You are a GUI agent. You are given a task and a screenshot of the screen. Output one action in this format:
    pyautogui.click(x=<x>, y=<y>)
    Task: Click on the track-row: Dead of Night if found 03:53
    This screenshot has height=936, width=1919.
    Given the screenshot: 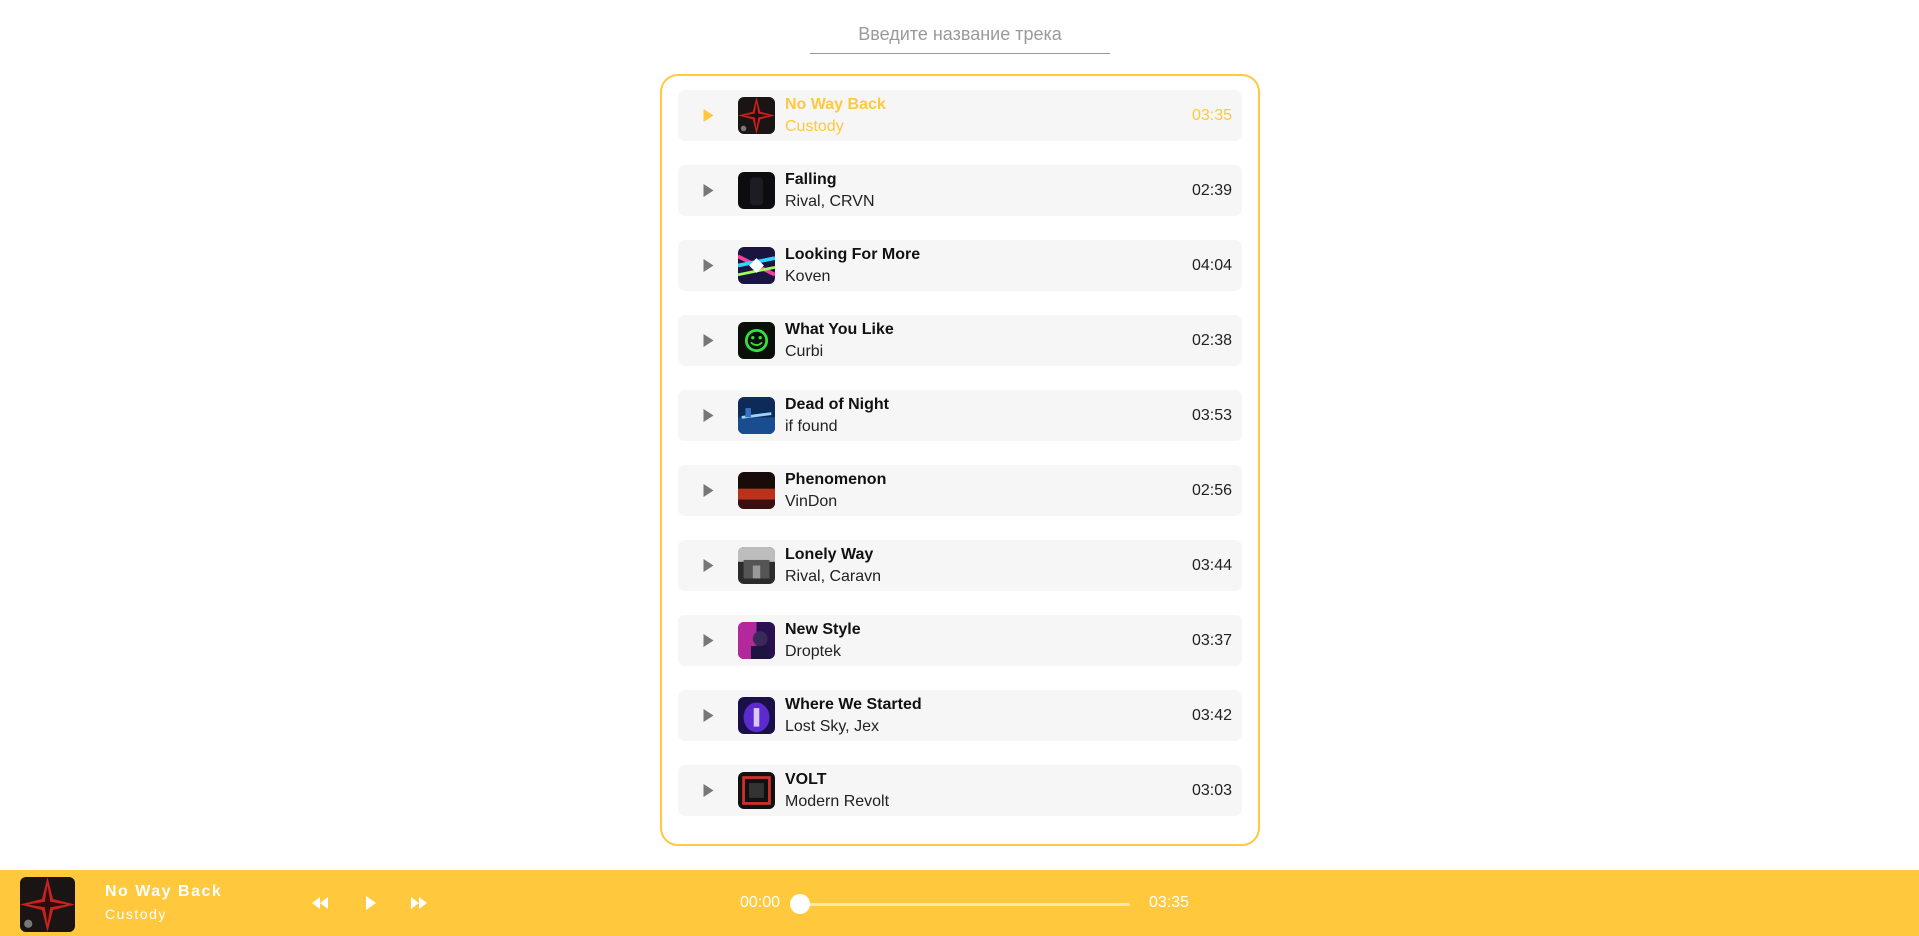 What is the action you would take?
    pyautogui.click(x=960, y=415)
    